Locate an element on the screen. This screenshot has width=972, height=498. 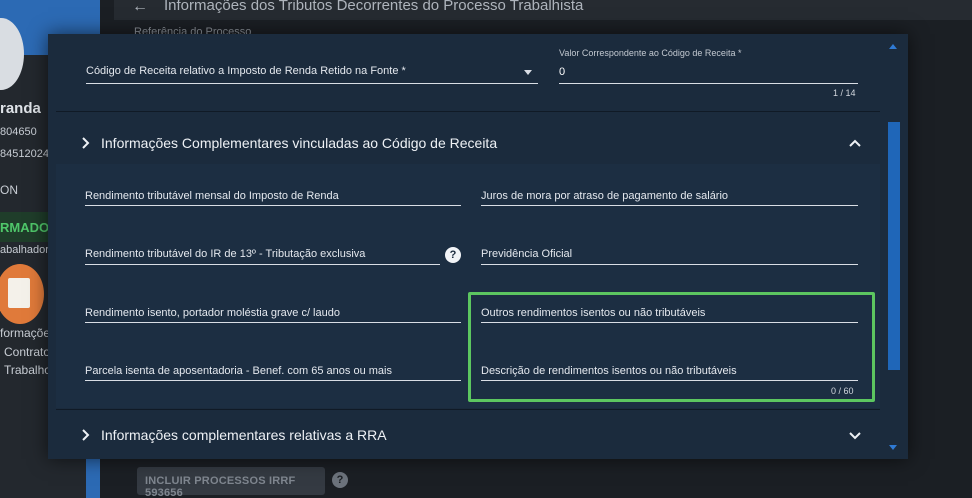
back-arrow-icon: ← is located at coordinates (140, 8).